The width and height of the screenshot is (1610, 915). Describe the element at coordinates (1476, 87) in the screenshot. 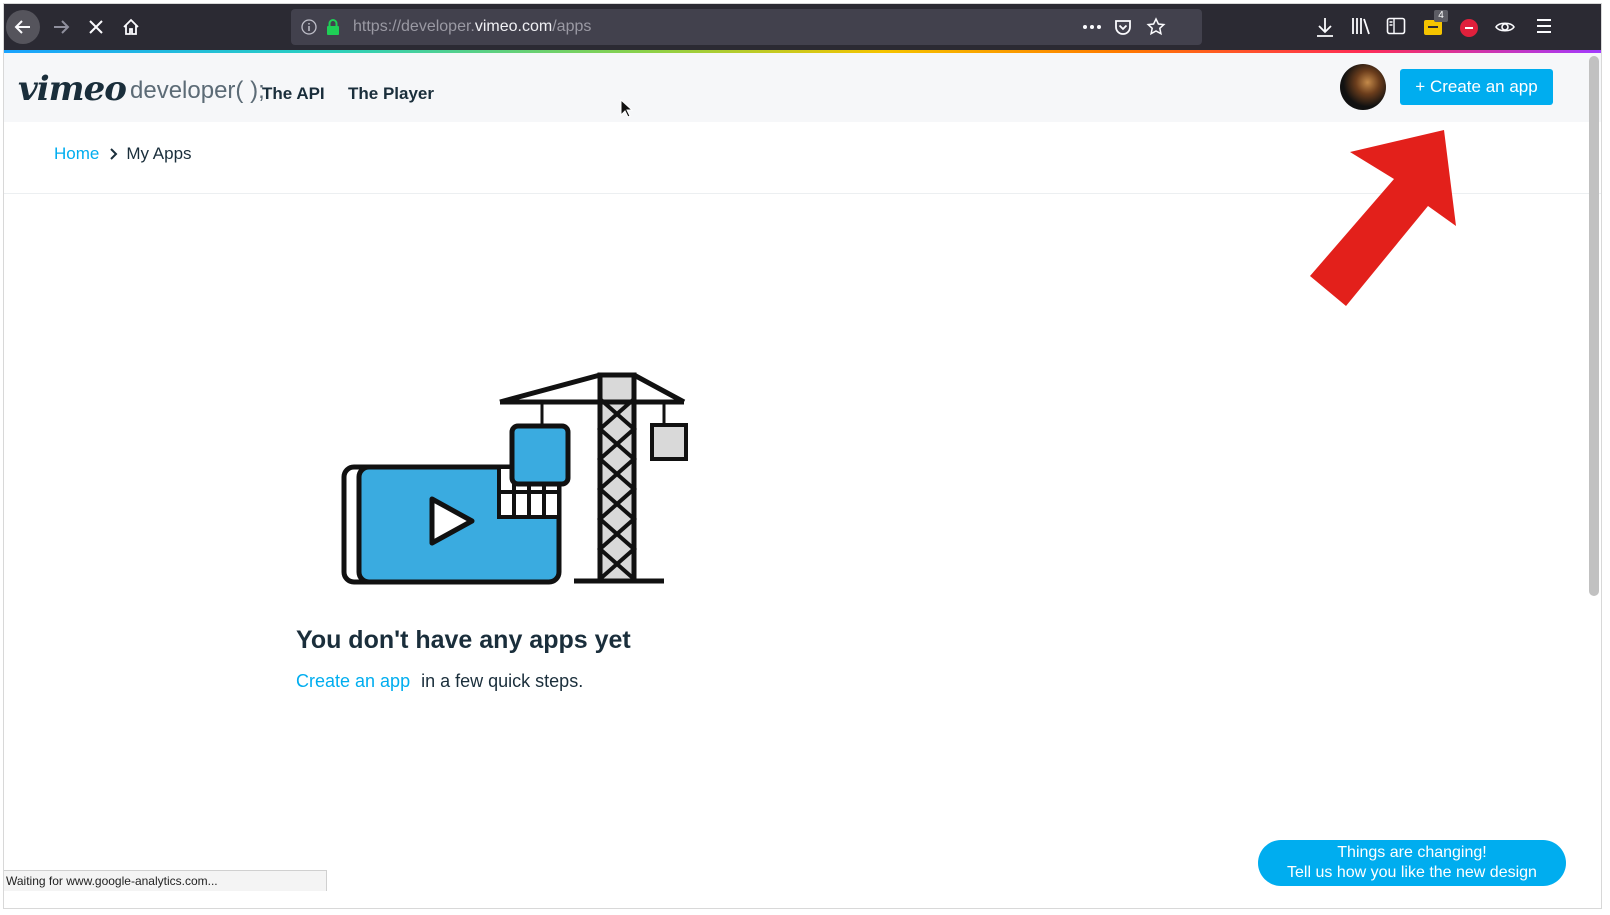

I see `create-app-button: + Create an app` at that location.